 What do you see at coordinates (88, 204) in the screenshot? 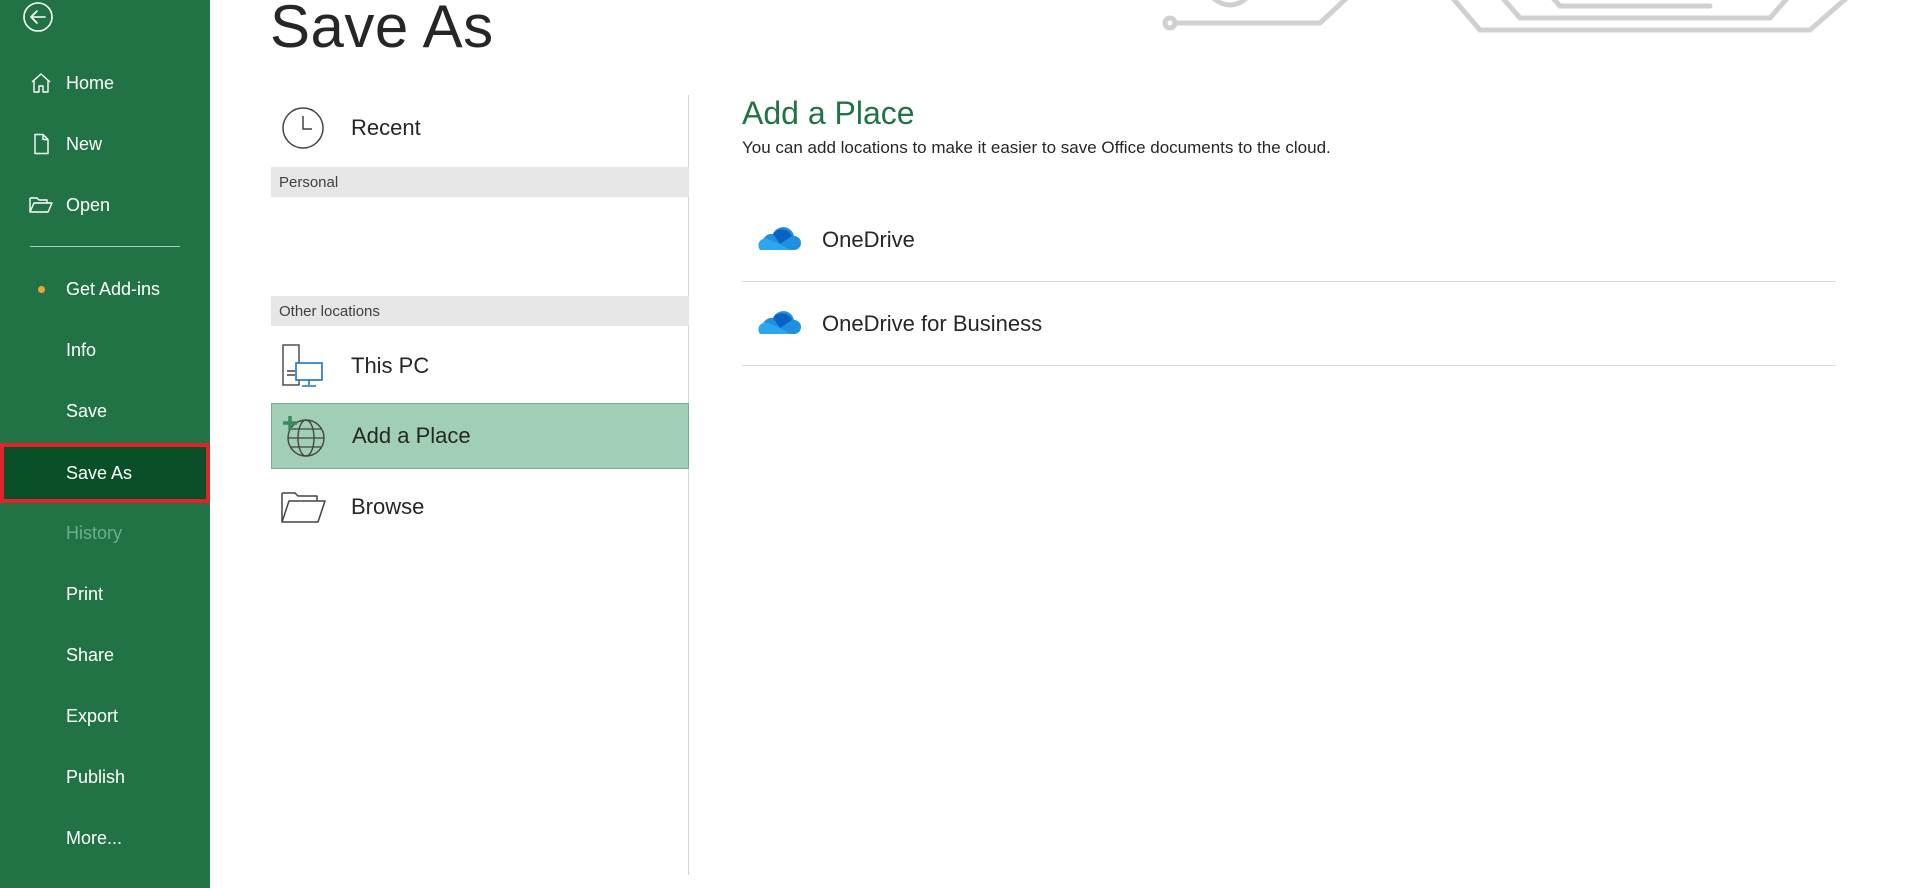
I see `nav-open-label: Open` at bounding box center [88, 204].